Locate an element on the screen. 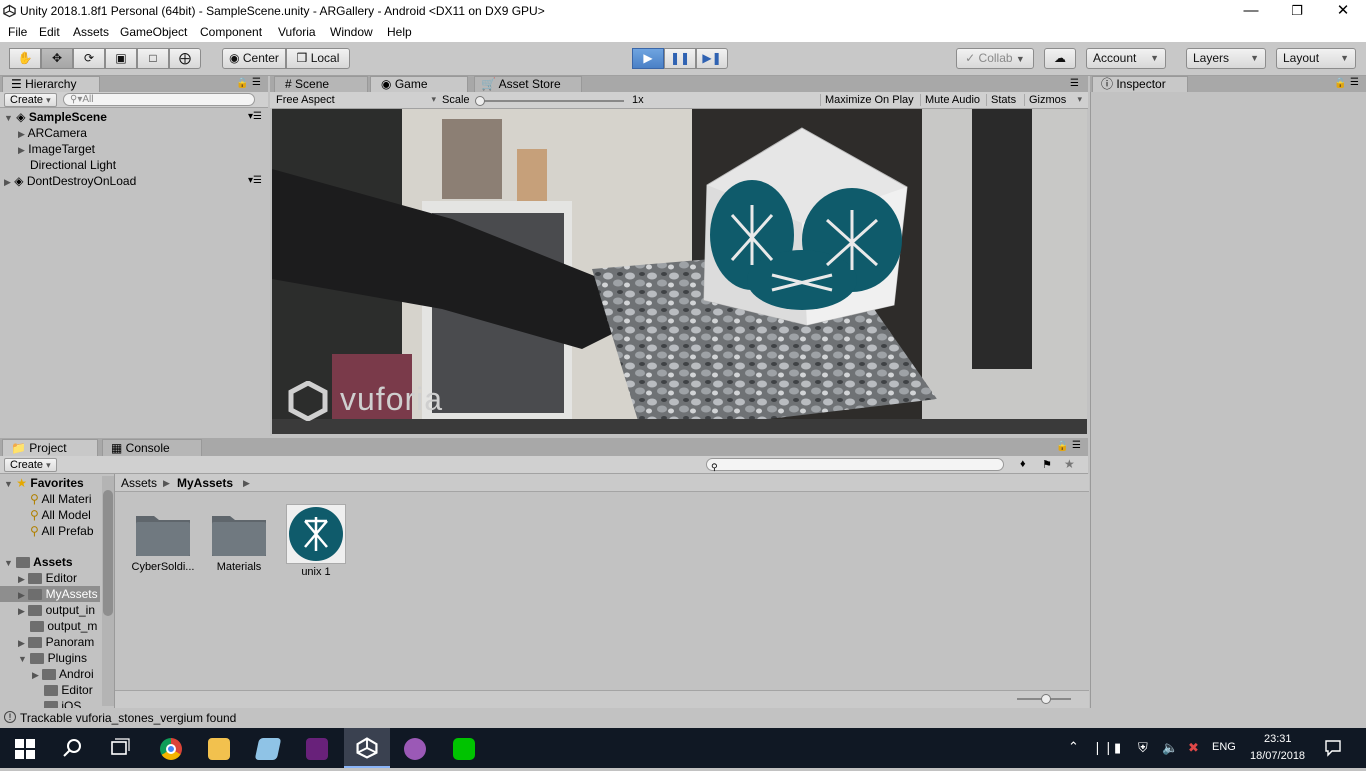 This screenshot has width=1366, height=771. hierarchy-item: Directional Light is located at coordinates (73, 165).